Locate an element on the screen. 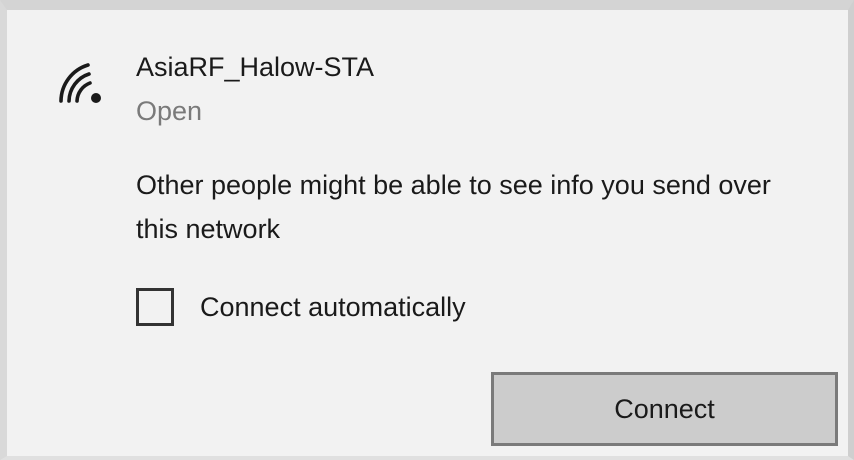  connect-button: Connect is located at coordinates (664, 409).